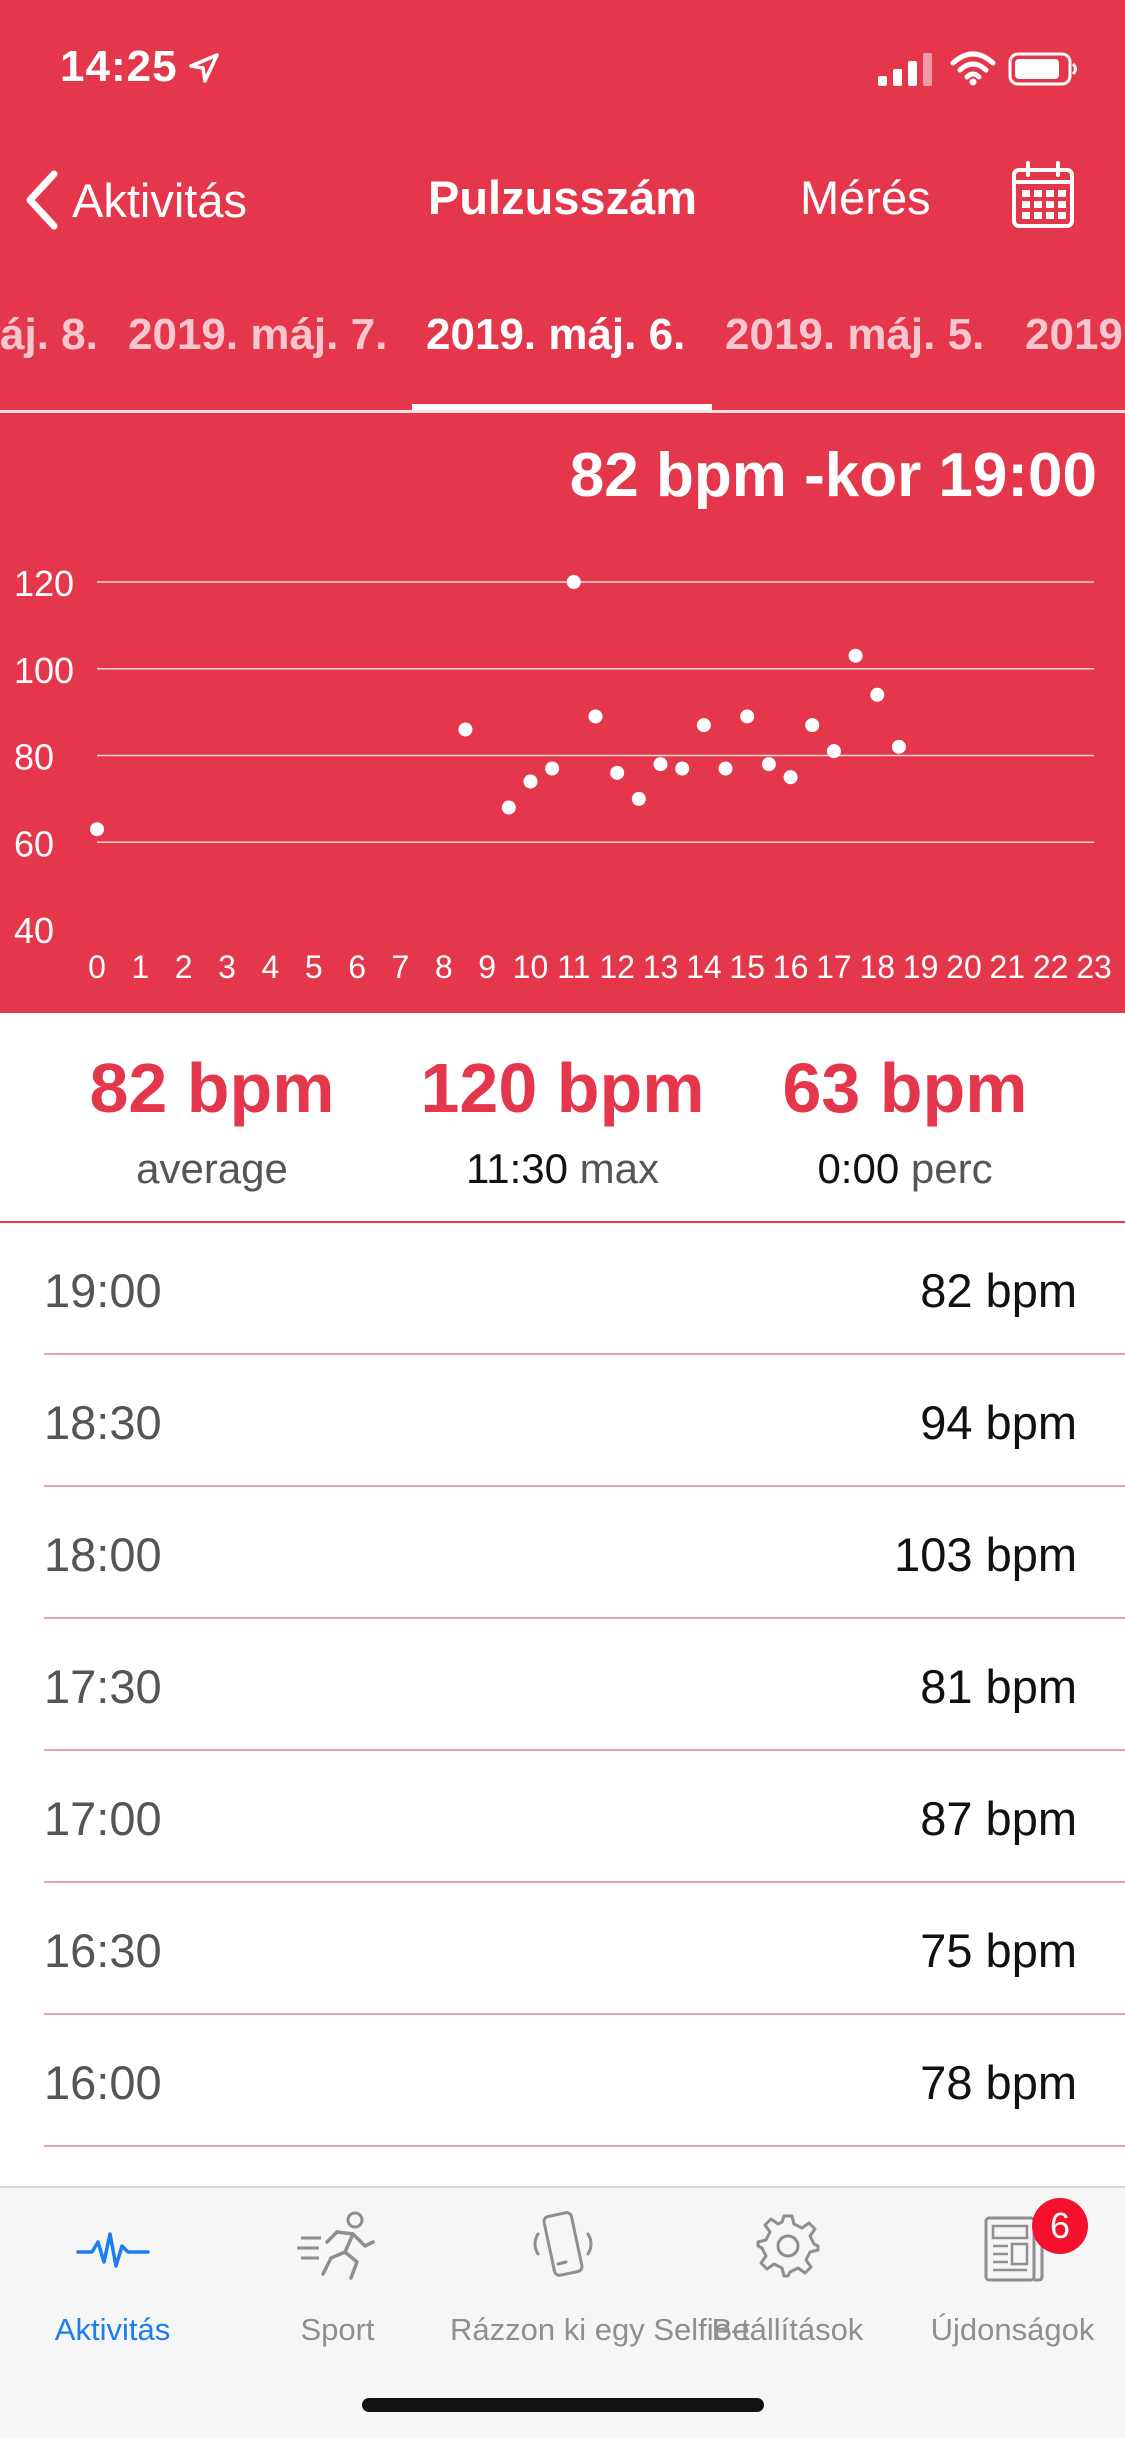  I want to click on date-tab-may-4: 2019, so click(1074, 335).